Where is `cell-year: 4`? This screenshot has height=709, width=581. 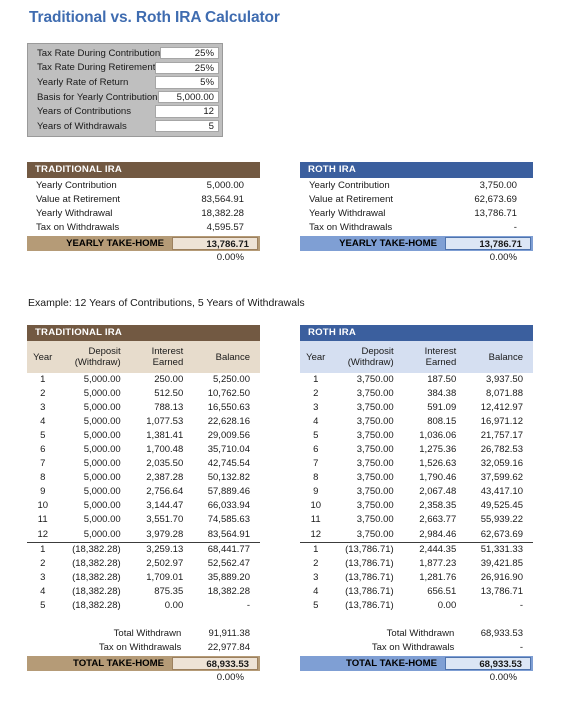
cell-year: 4 is located at coordinates (43, 591).